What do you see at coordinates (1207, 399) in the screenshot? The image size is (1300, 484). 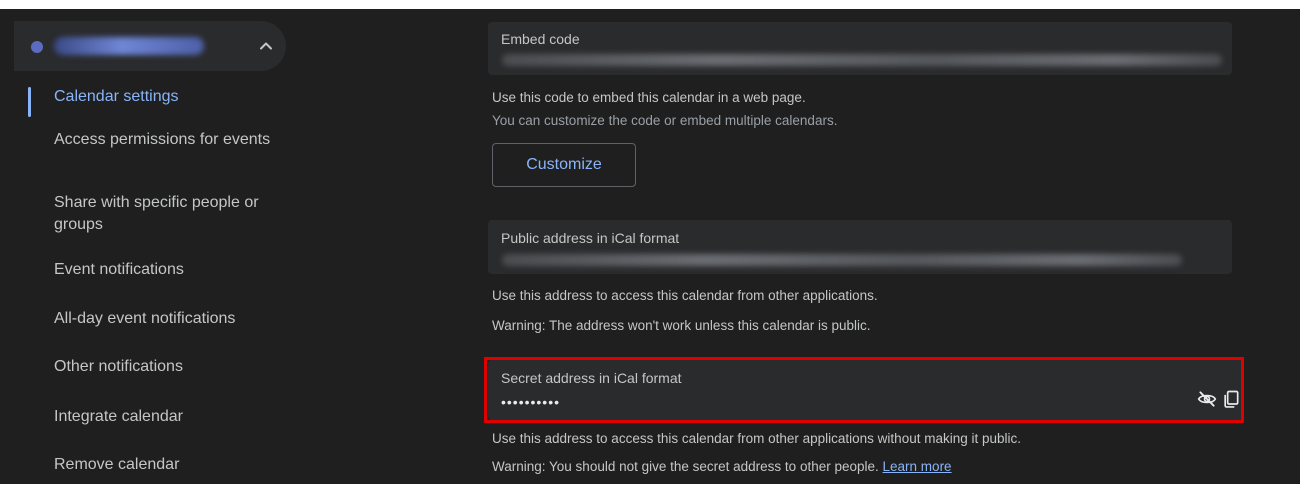 I see `visibility-off-icon` at bounding box center [1207, 399].